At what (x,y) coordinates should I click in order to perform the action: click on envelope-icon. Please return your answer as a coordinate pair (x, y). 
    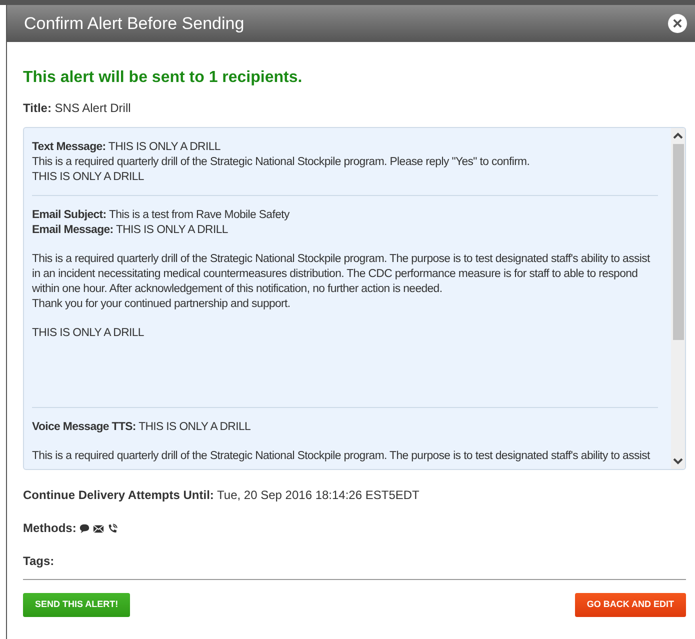
    Looking at the image, I should click on (98, 528).